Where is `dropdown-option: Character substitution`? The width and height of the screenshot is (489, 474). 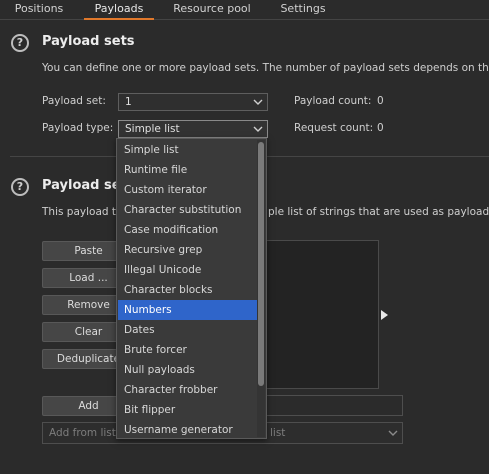 dropdown-option: Character substitution is located at coordinates (187, 210).